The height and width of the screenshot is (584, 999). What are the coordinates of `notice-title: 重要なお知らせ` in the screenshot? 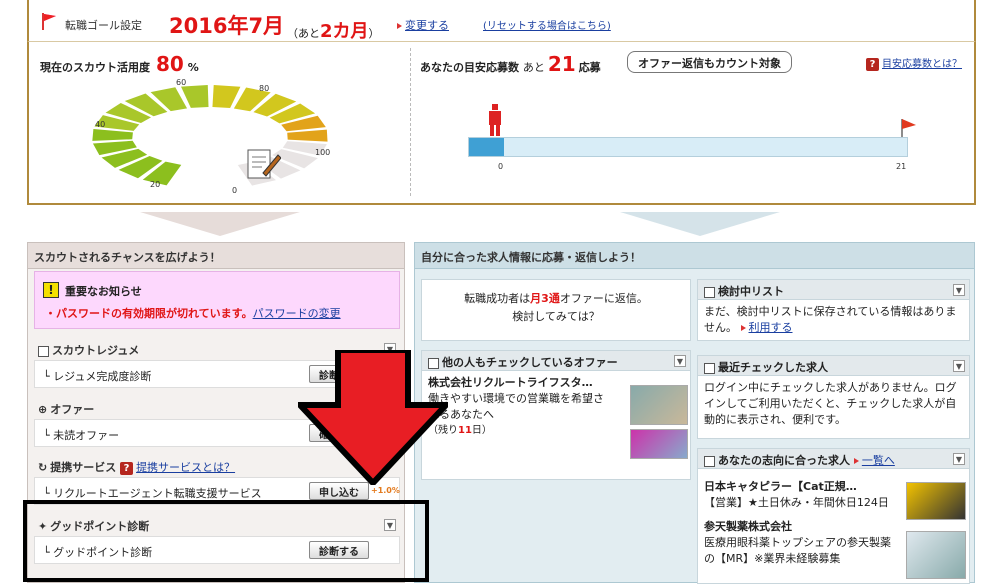 It's located at (103, 291).